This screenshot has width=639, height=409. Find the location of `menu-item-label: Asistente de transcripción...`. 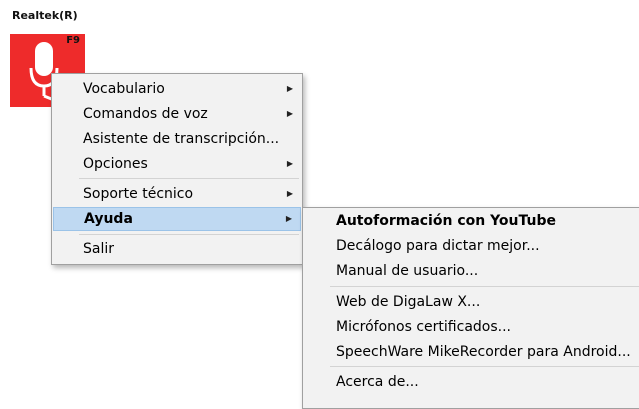

menu-item-label: Asistente de transcripción... is located at coordinates (181, 139).